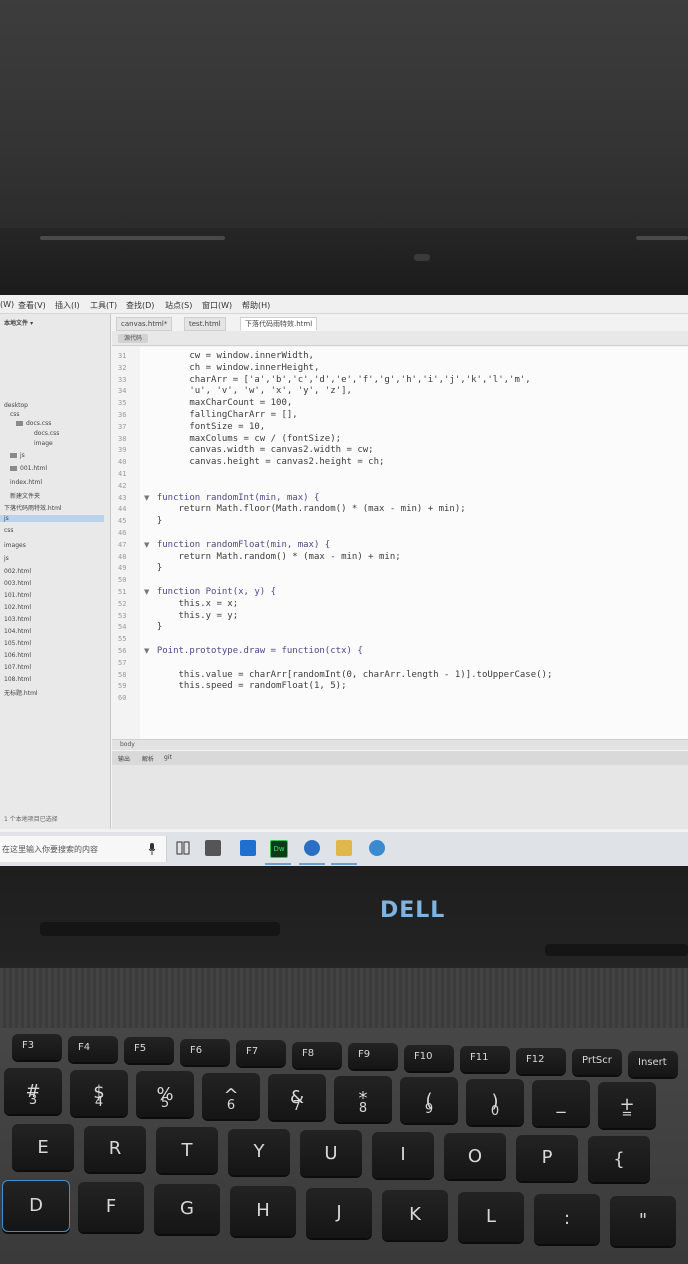  What do you see at coordinates (256, 305) in the screenshot?
I see `menu-item: 帮助(H)` at bounding box center [256, 305].